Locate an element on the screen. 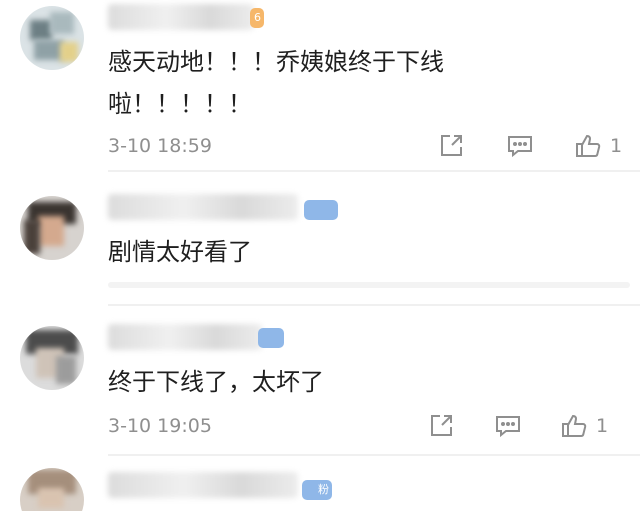  comment-time: 3-10 19:05 is located at coordinates (160, 426).